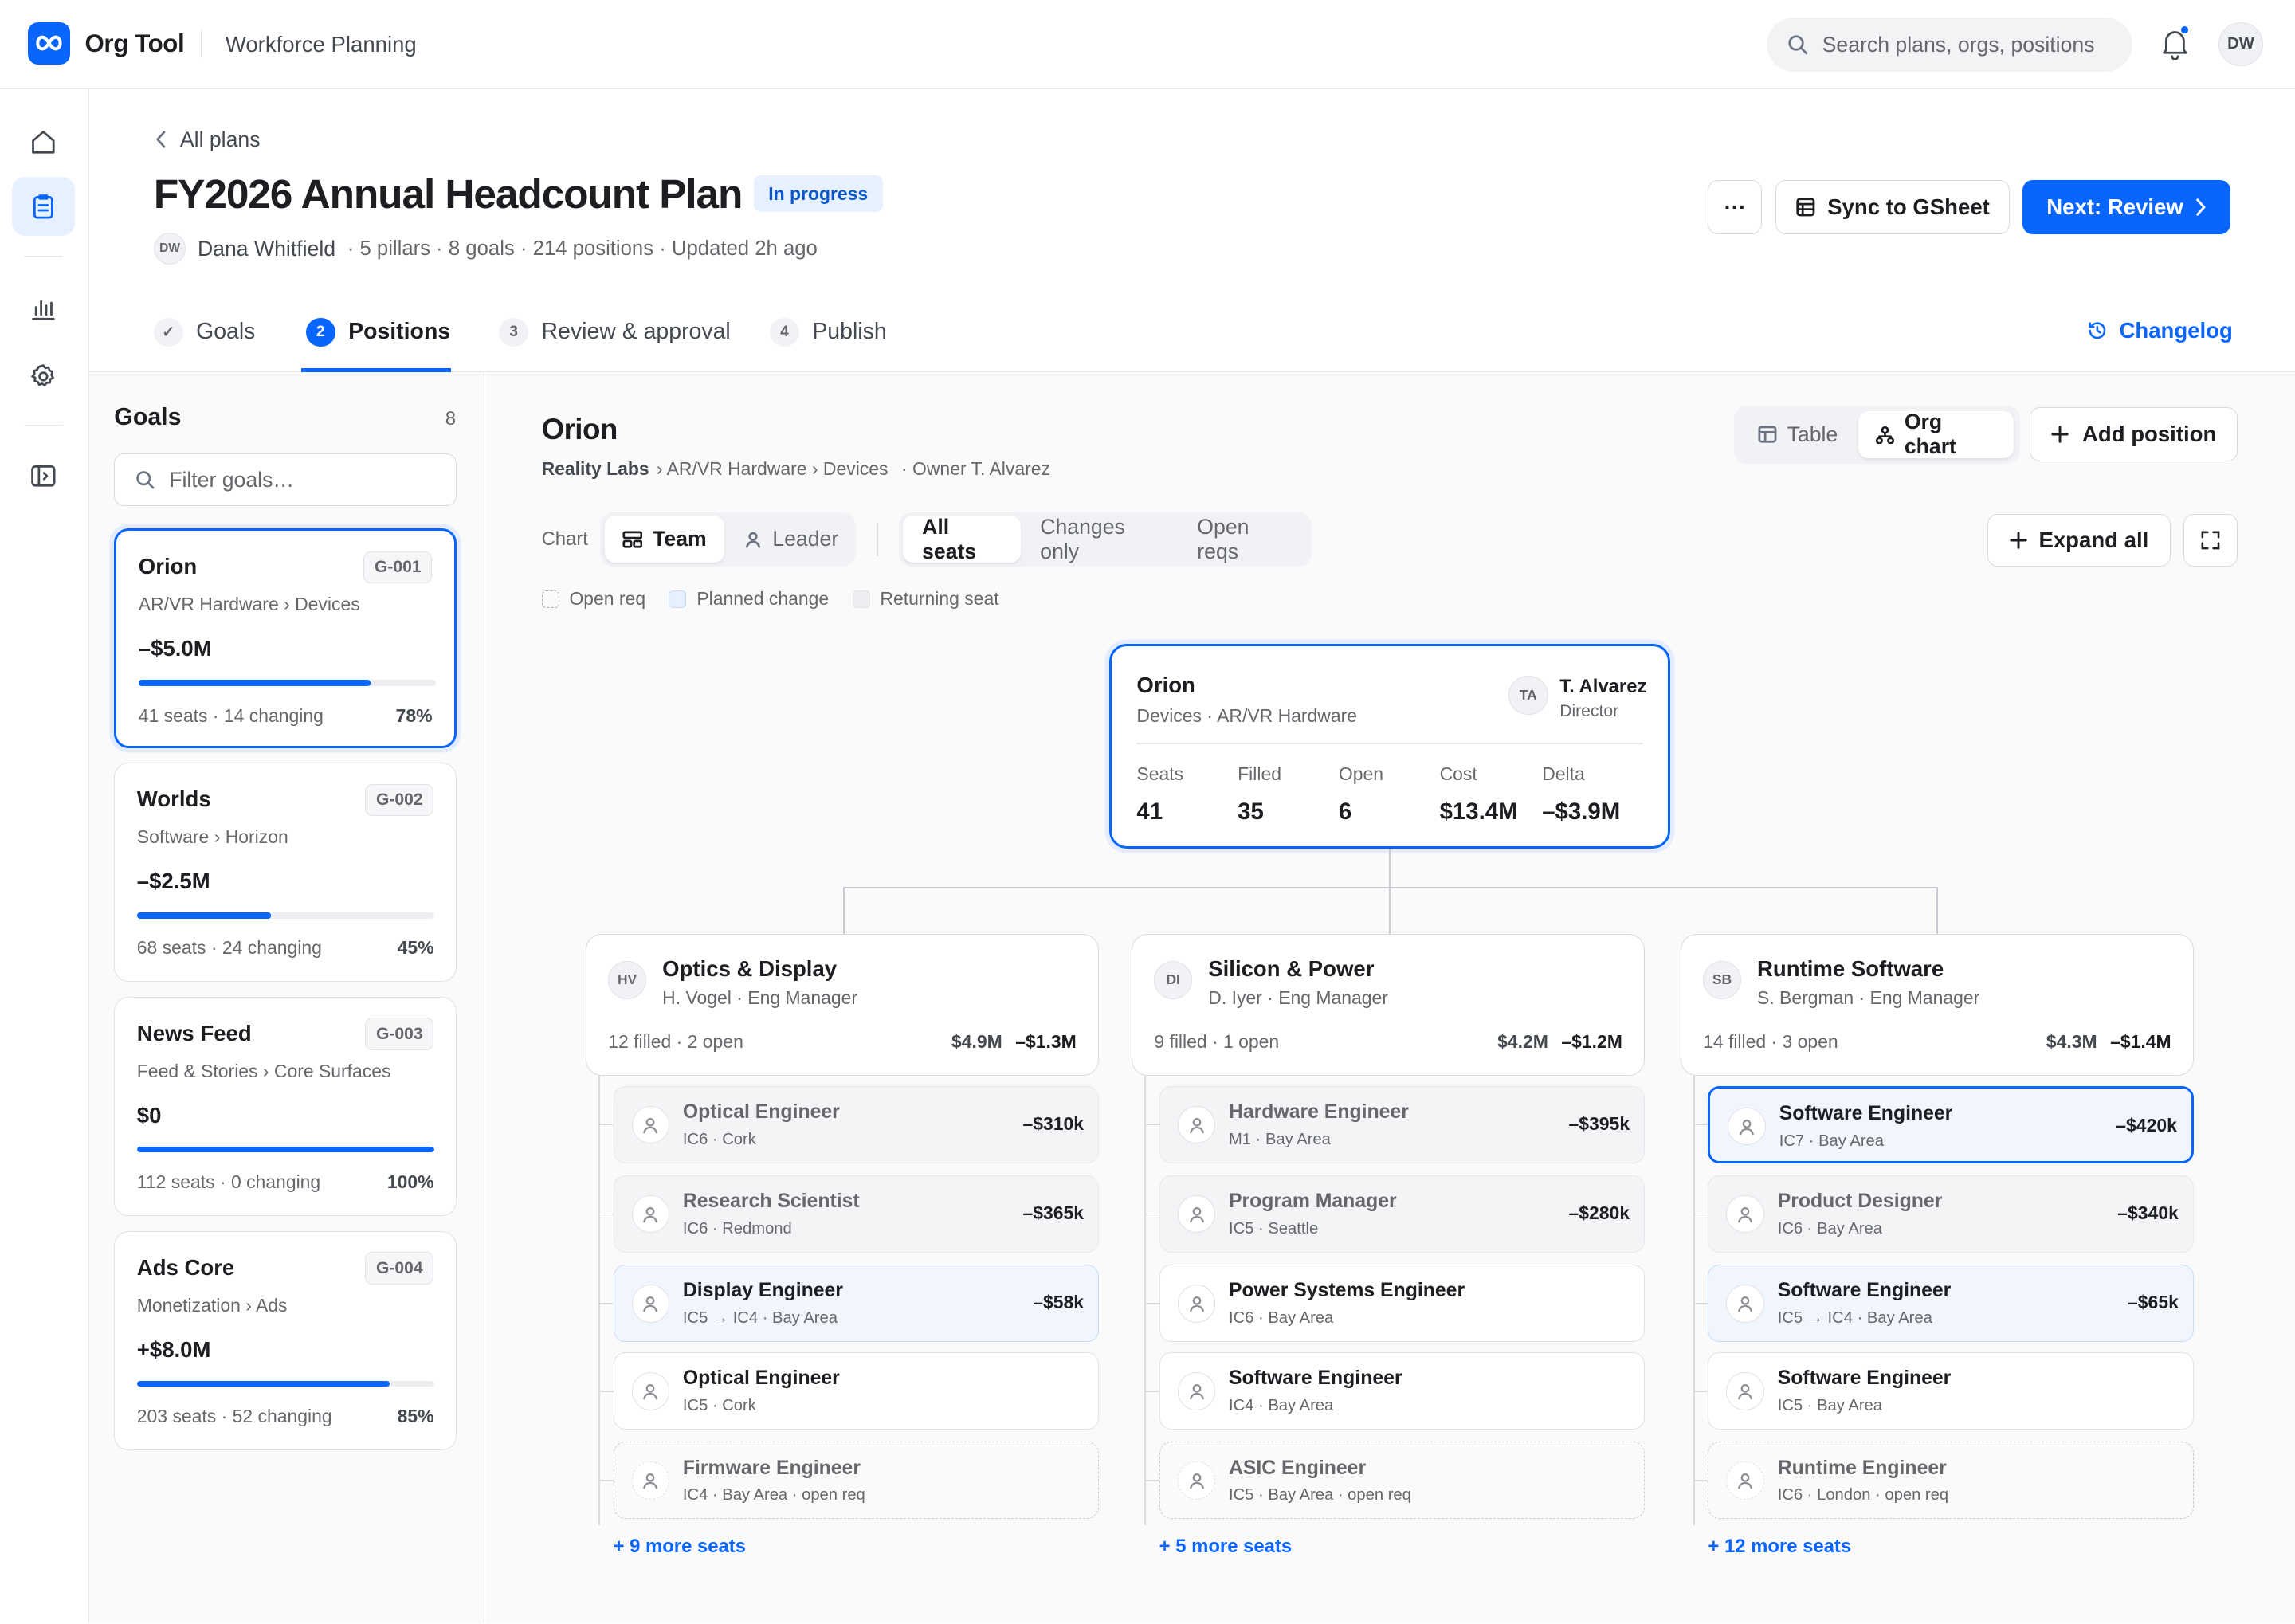  I want to click on app-name: Org Tool, so click(134, 43).